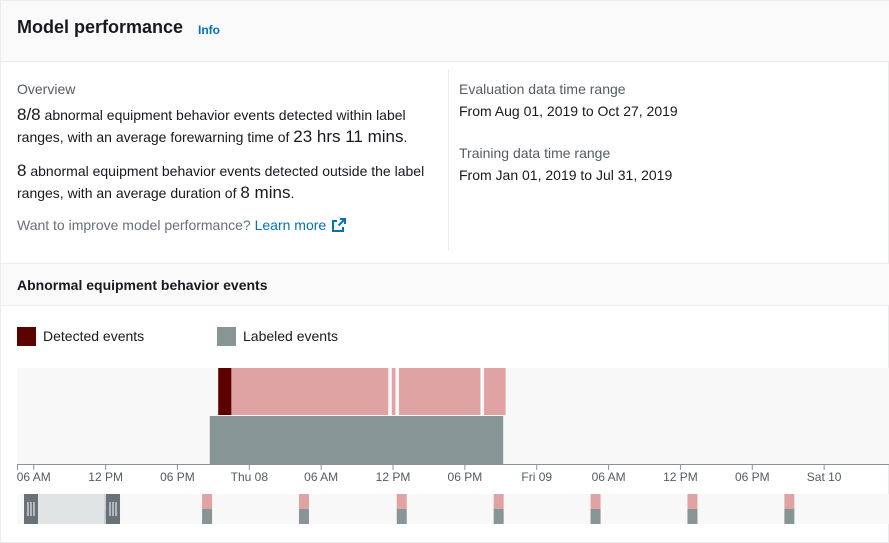  Describe the element at coordinates (72, 509) in the screenshot. I see `overview-selection` at that location.